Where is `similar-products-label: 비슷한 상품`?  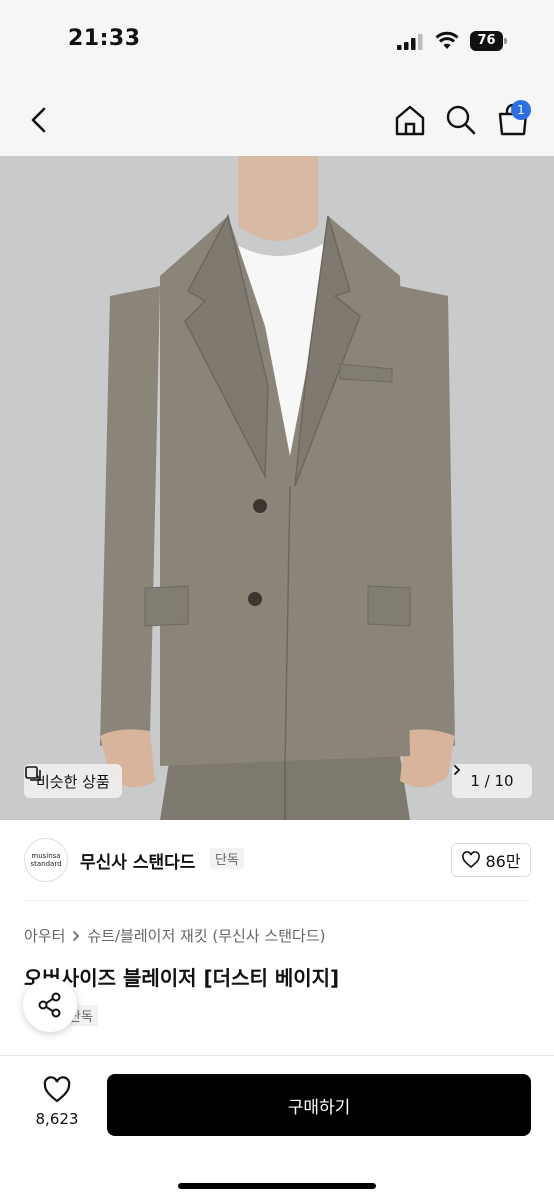
similar-products-label: 비슷한 상품 is located at coordinates (73, 781).